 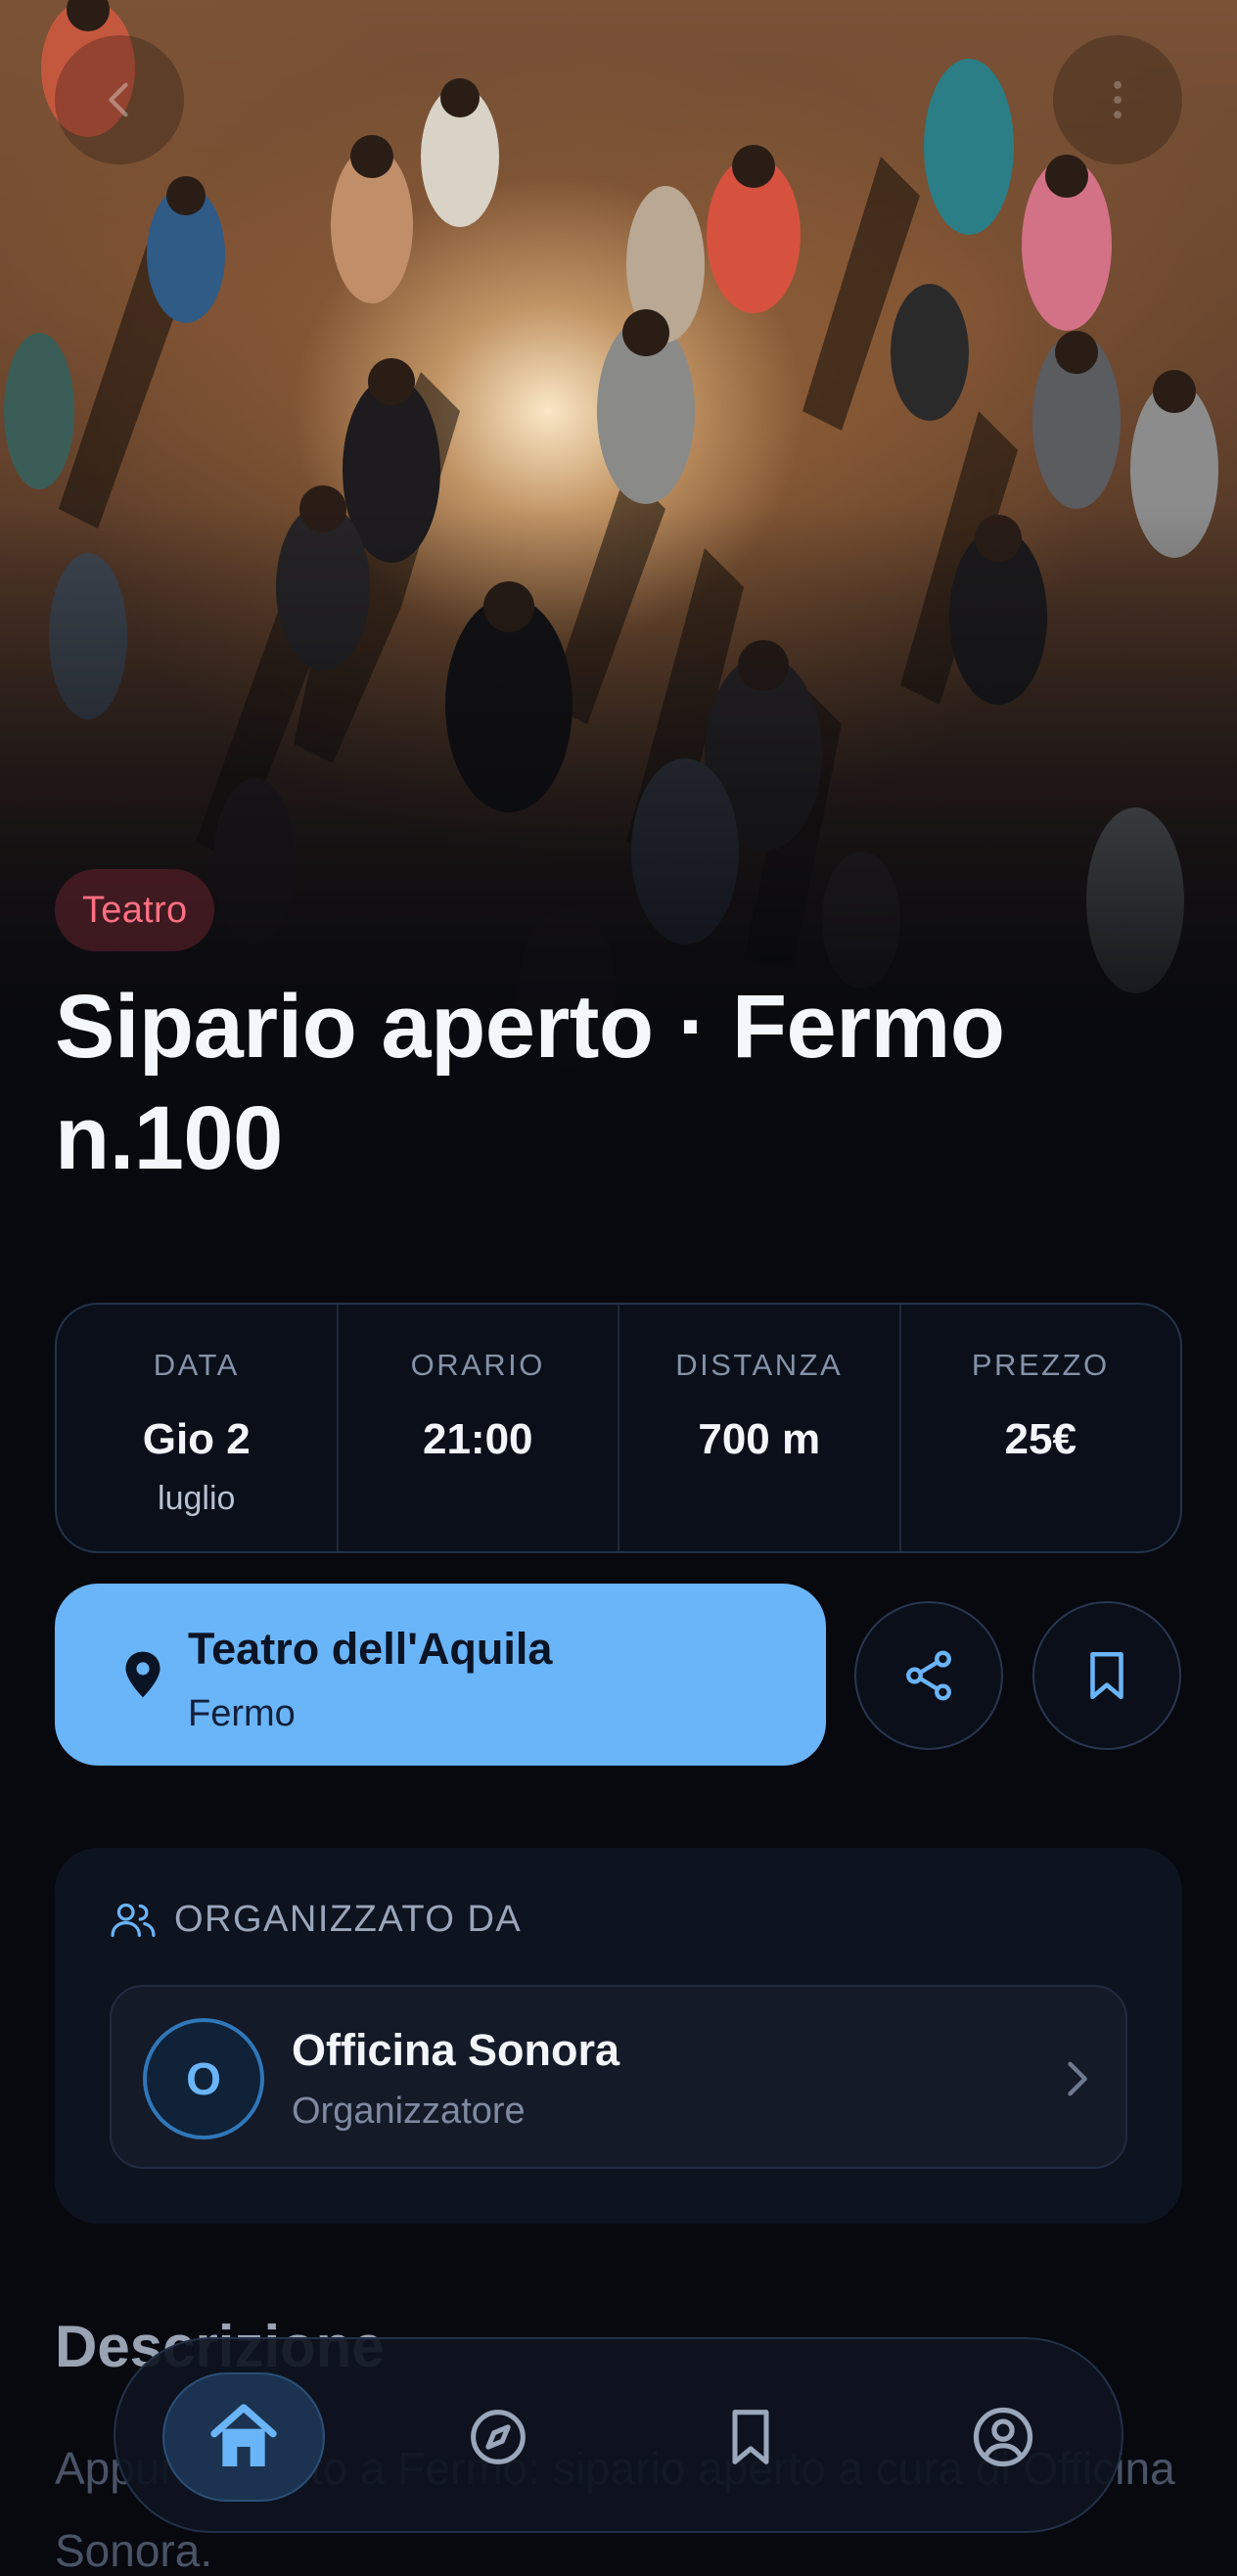 I want to click on organizer-avatar: O, so click(x=203, y=2079).